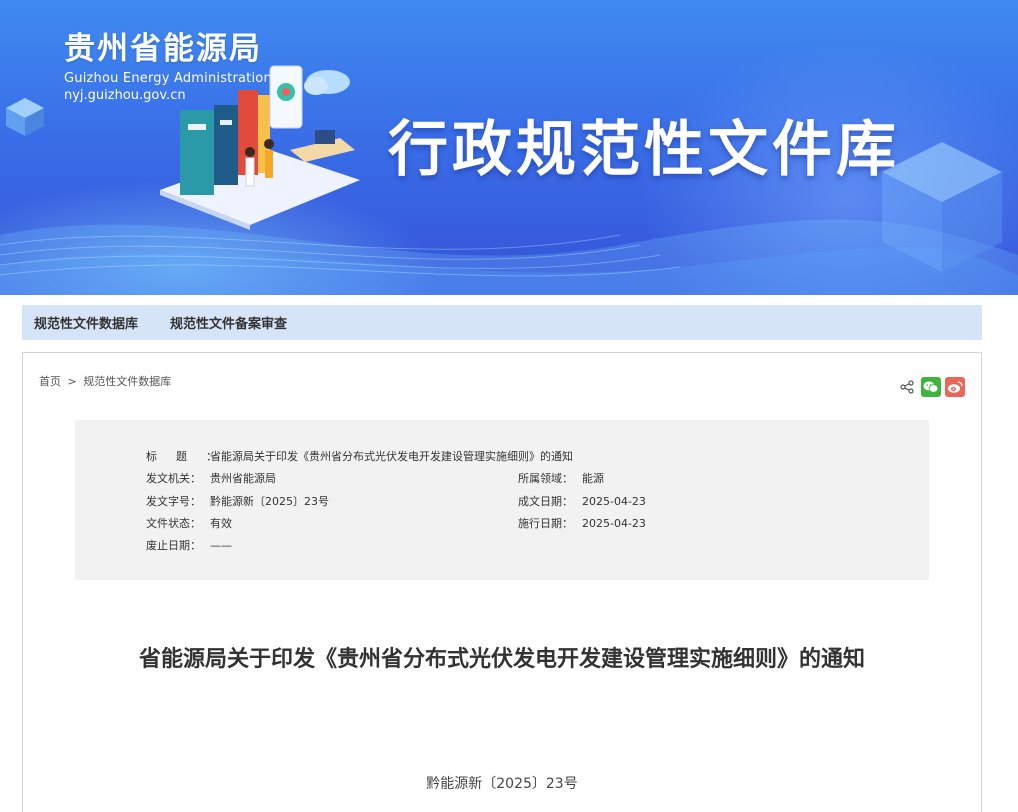  What do you see at coordinates (50, 381) in the screenshot?
I see `breadcrumb-home-link: 首页` at bounding box center [50, 381].